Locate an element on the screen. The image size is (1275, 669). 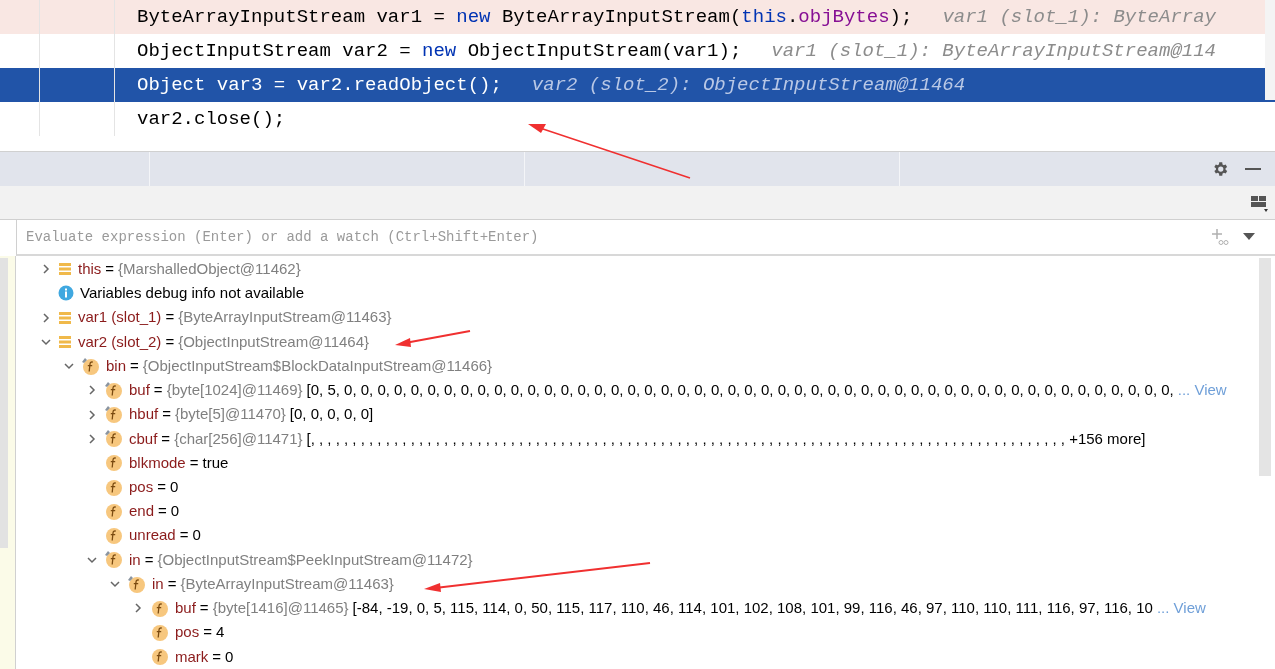
variable-type: {ObjectInputStream@11464} is located at coordinates (274, 341).